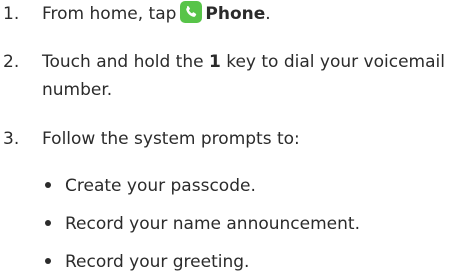 This screenshot has width=476, height=276. I want to click on step-2-line-2: number., so click(77, 90).